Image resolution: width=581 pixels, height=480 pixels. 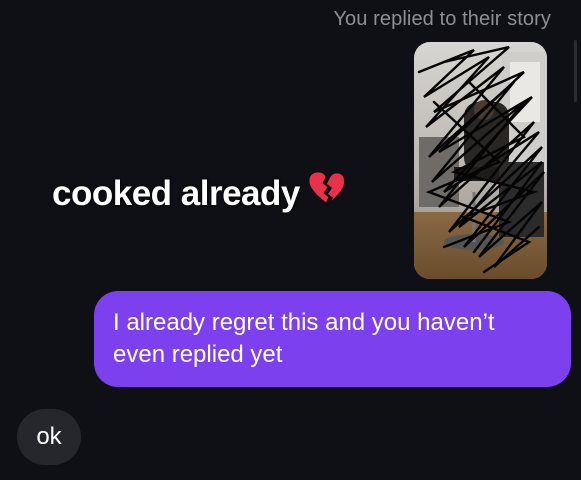 What do you see at coordinates (176, 193) in the screenshot?
I see `story-overlay-text: cooked already` at bounding box center [176, 193].